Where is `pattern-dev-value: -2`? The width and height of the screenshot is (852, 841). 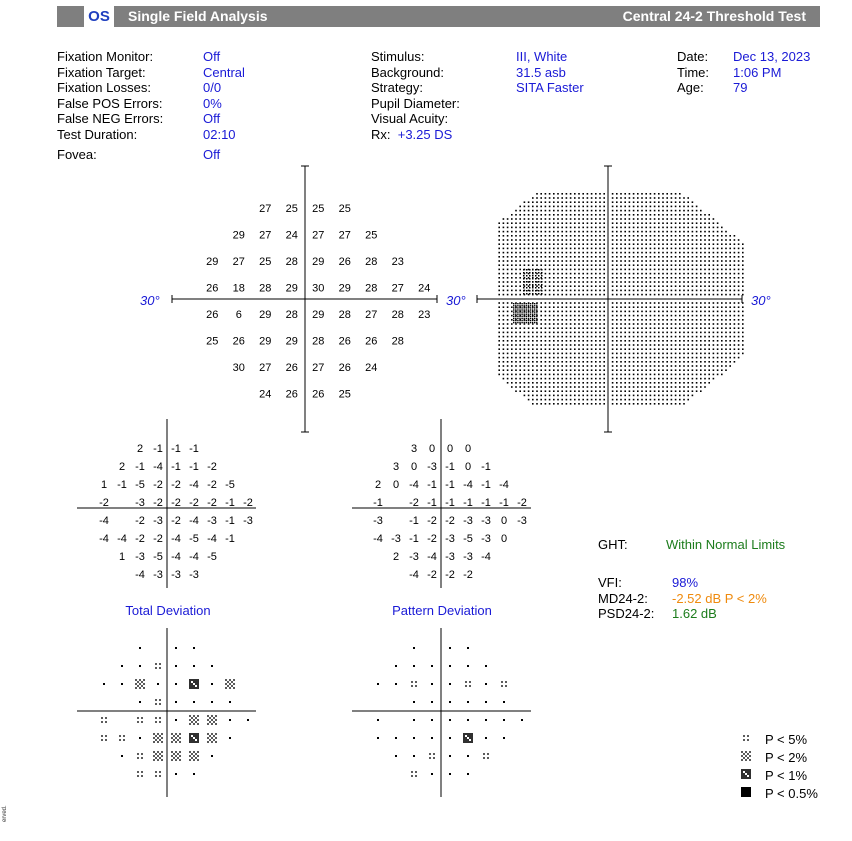 pattern-dev-value: -2 is located at coordinates (414, 503).